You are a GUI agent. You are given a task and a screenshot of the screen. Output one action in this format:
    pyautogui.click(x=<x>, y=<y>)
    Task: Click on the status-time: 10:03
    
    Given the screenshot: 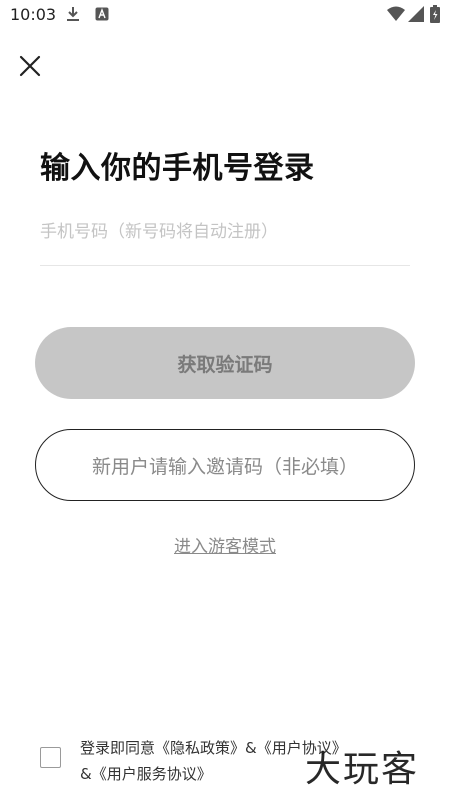 What is the action you would take?
    pyautogui.click(x=33, y=14)
    